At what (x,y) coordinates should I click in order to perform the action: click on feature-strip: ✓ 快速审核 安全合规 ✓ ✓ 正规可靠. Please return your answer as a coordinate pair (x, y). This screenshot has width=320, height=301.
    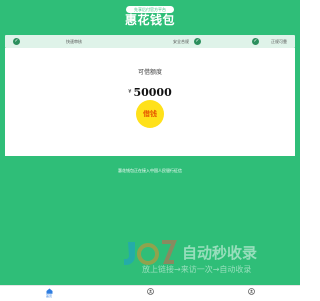
    Looking at the image, I should click on (150, 41).